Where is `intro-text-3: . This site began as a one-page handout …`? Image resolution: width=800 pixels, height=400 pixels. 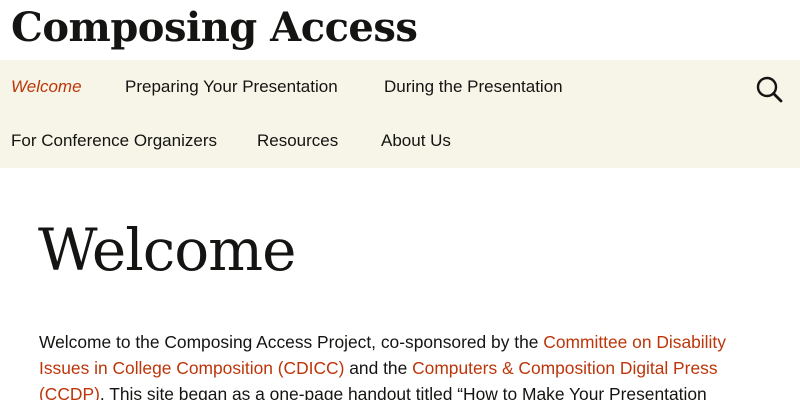 intro-text-3: . This site began as a one-page handout … is located at coordinates (403, 392).